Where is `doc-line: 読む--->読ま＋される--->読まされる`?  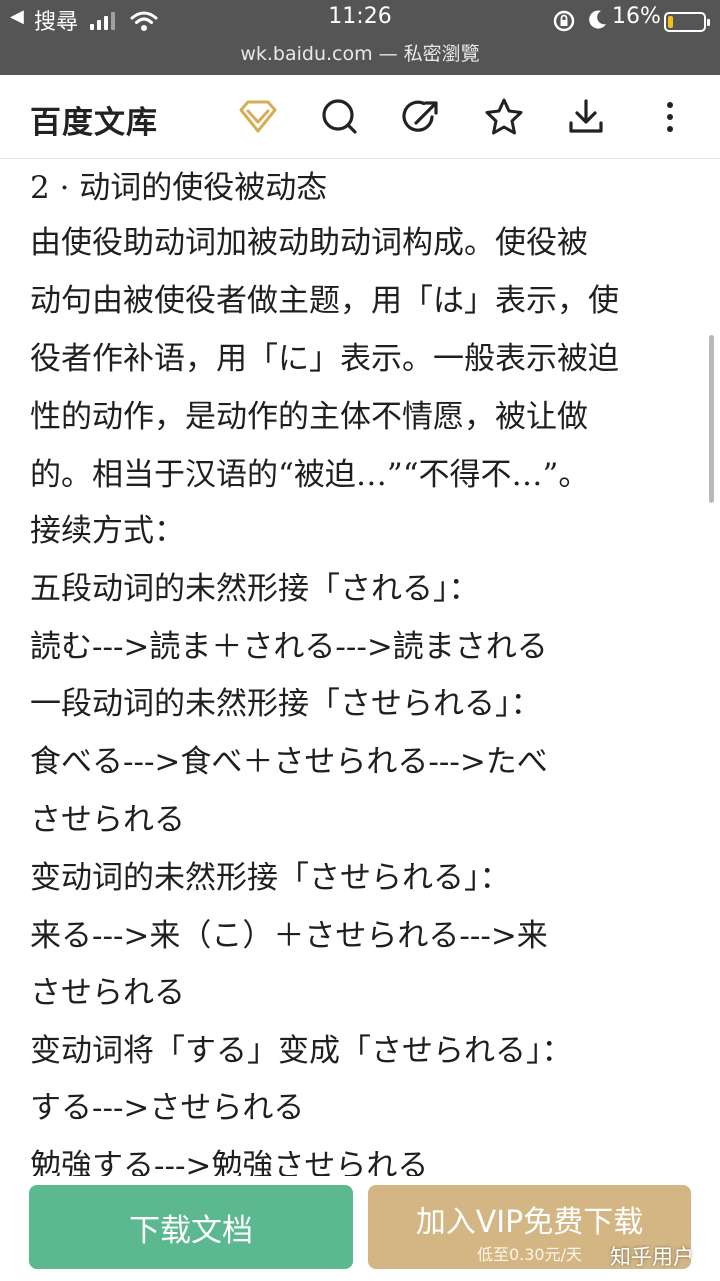
doc-line: 読む--->読ま＋される--->読まされる is located at coordinates (289, 647).